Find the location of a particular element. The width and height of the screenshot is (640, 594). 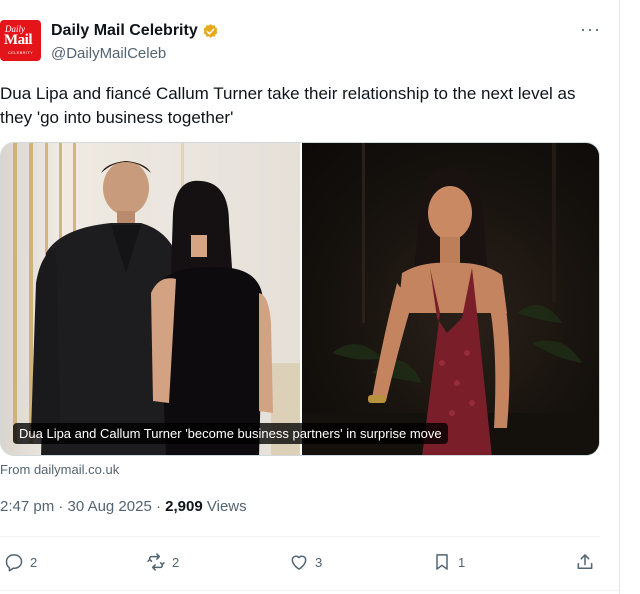

like-count: 3 is located at coordinates (319, 562).